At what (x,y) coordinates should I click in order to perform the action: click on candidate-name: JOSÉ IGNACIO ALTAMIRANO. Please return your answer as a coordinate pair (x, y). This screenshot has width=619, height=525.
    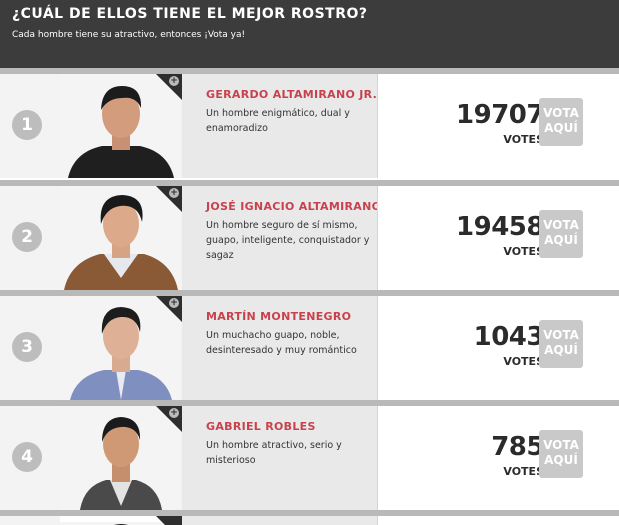
    Looking at the image, I should click on (294, 206).